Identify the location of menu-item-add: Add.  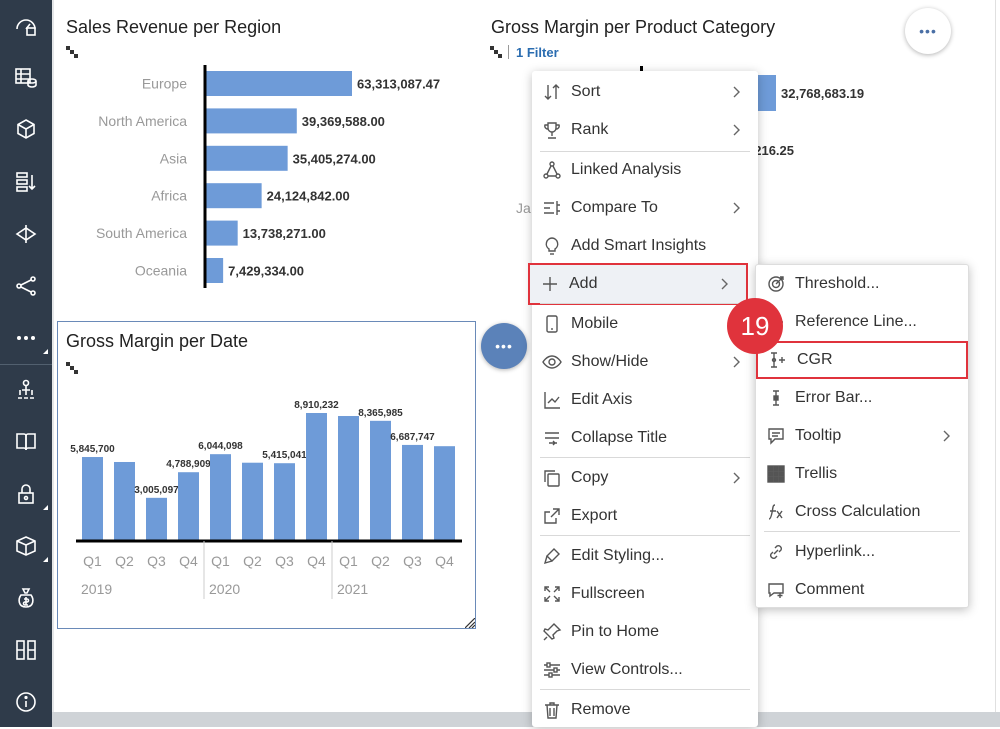
(638, 284).